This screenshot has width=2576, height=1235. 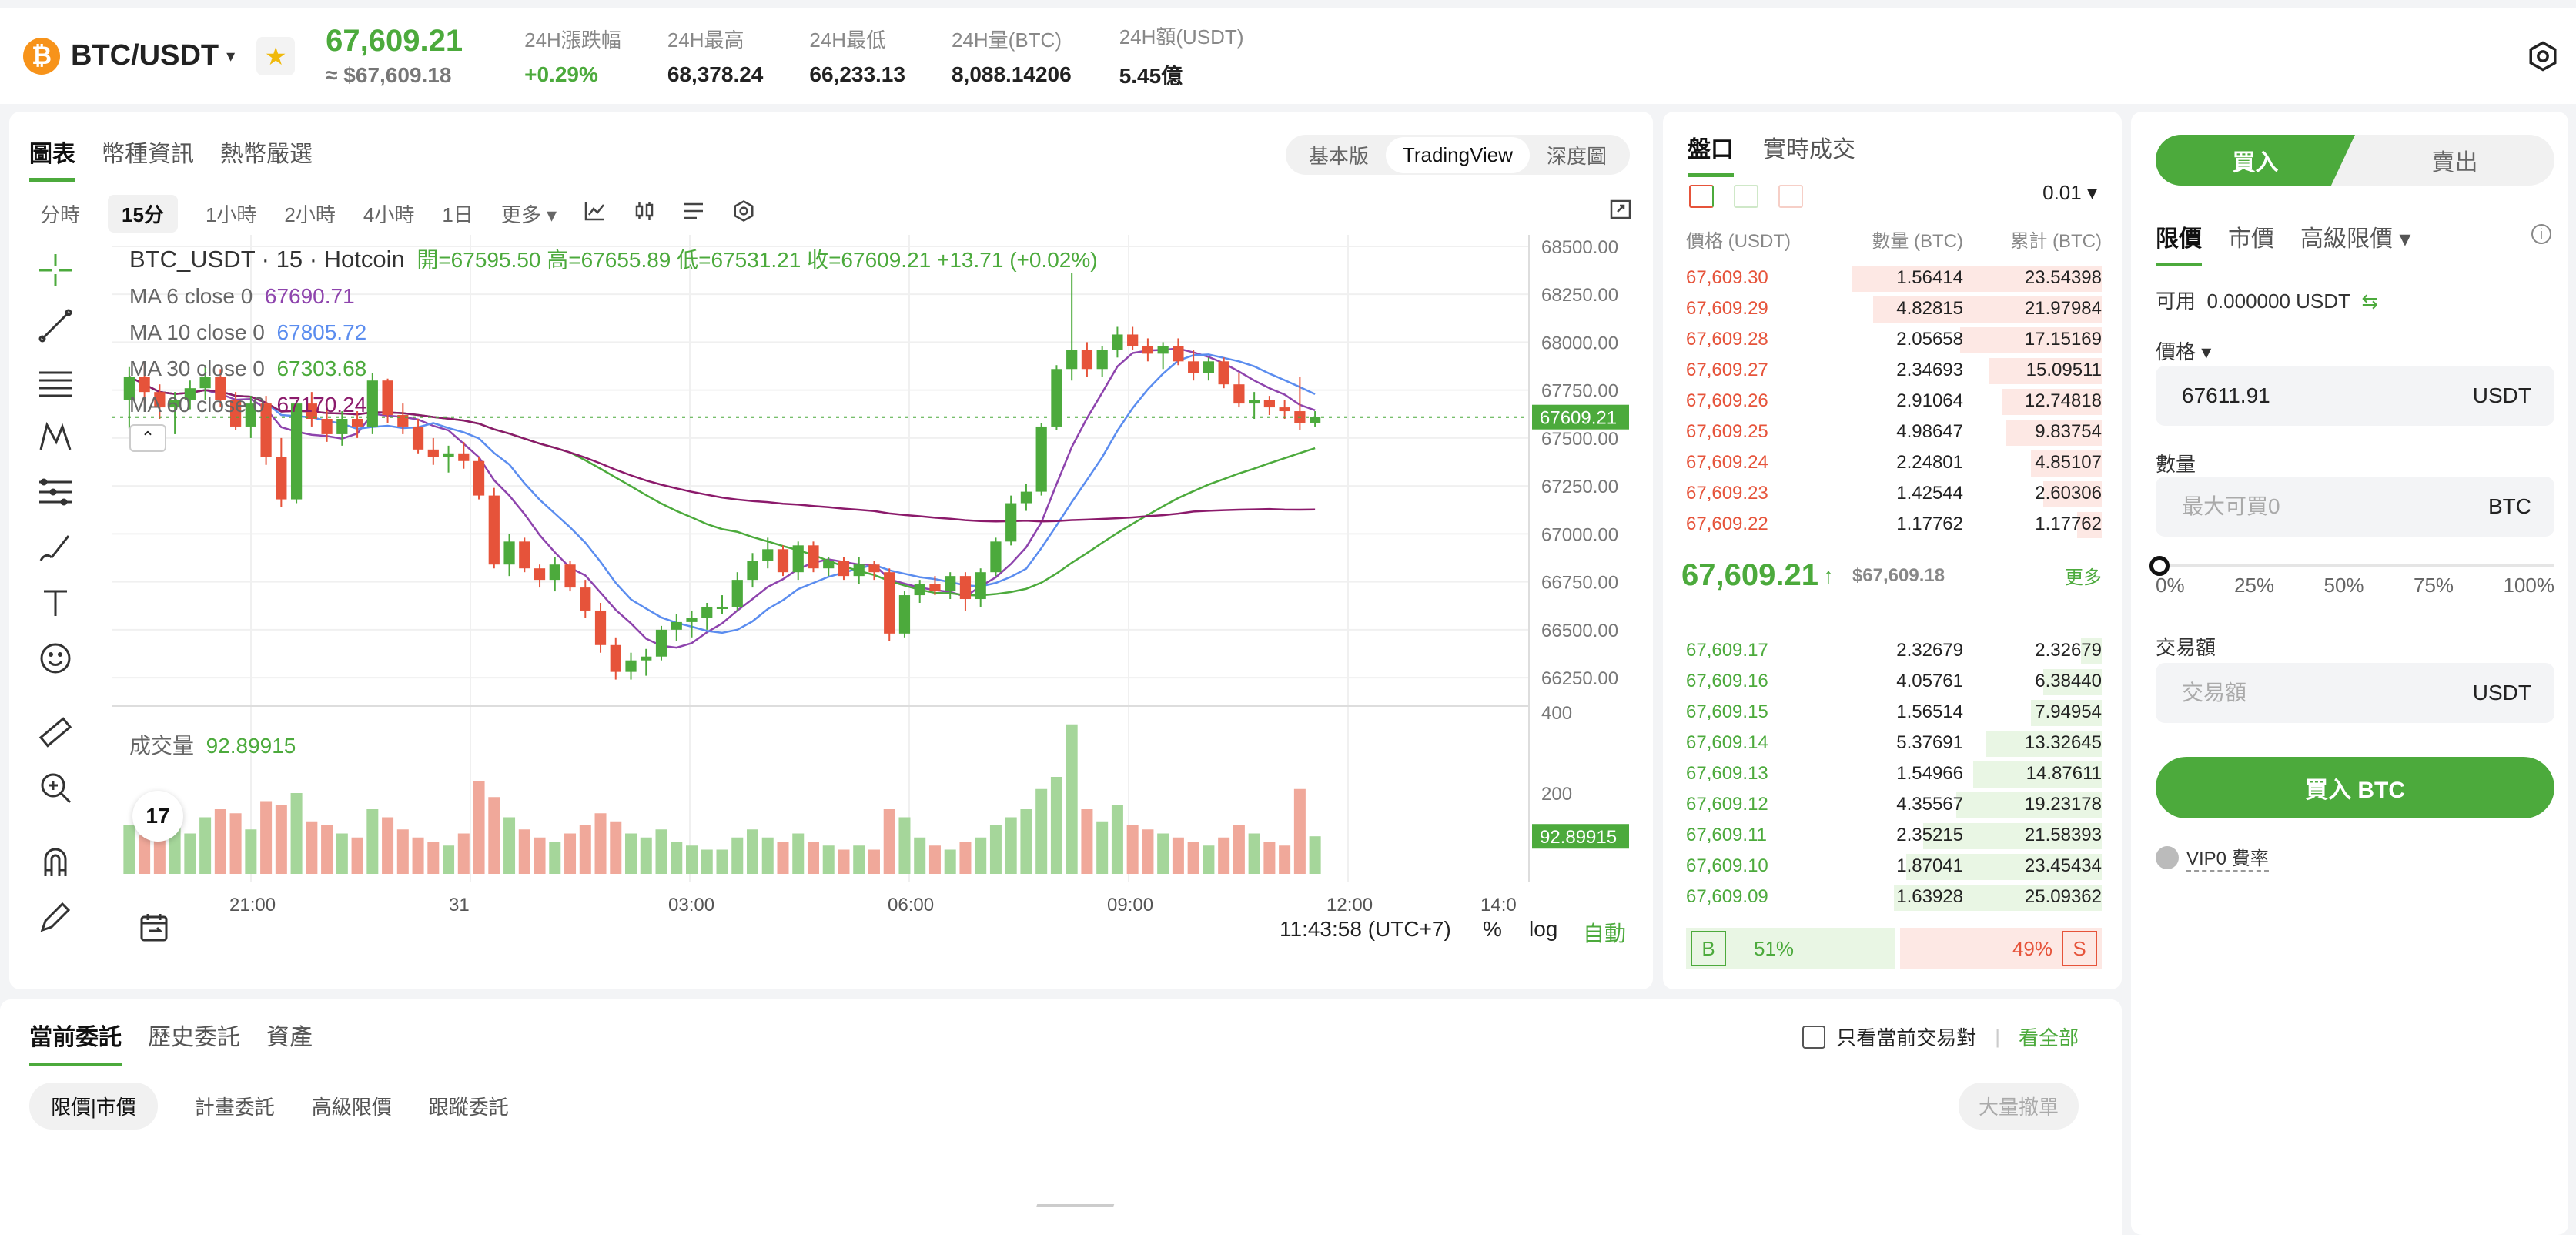 I want to click on bid-row: 67,609.09 1.63928 25.09362, so click(x=1894, y=897).